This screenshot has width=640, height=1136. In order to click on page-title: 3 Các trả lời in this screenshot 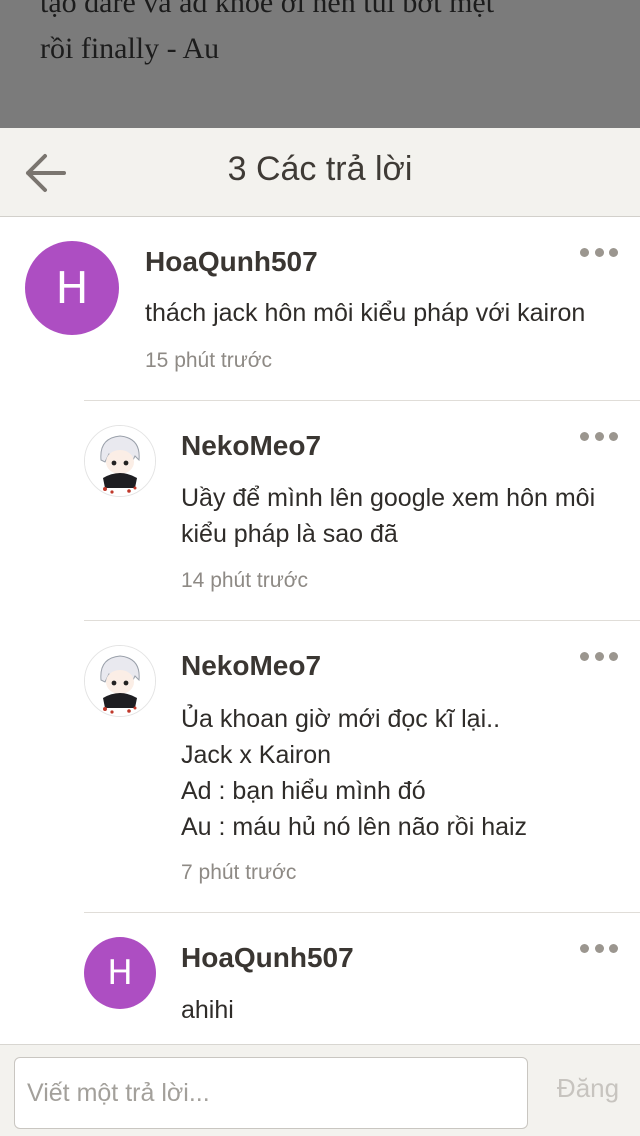, I will do `click(320, 169)`.